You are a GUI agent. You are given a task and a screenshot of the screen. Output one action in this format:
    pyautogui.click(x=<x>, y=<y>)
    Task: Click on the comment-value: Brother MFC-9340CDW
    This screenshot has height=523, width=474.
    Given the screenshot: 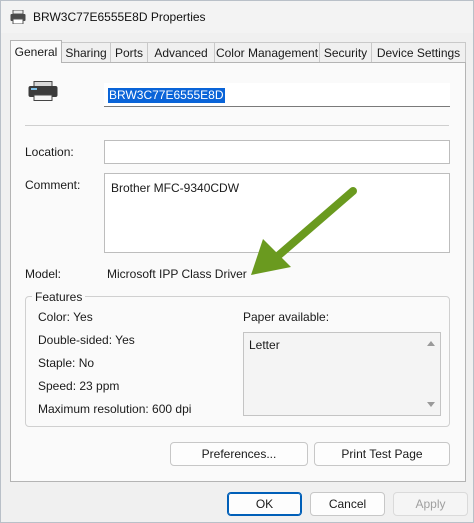 What is the action you would take?
    pyautogui.click(x=175, y=188)
    